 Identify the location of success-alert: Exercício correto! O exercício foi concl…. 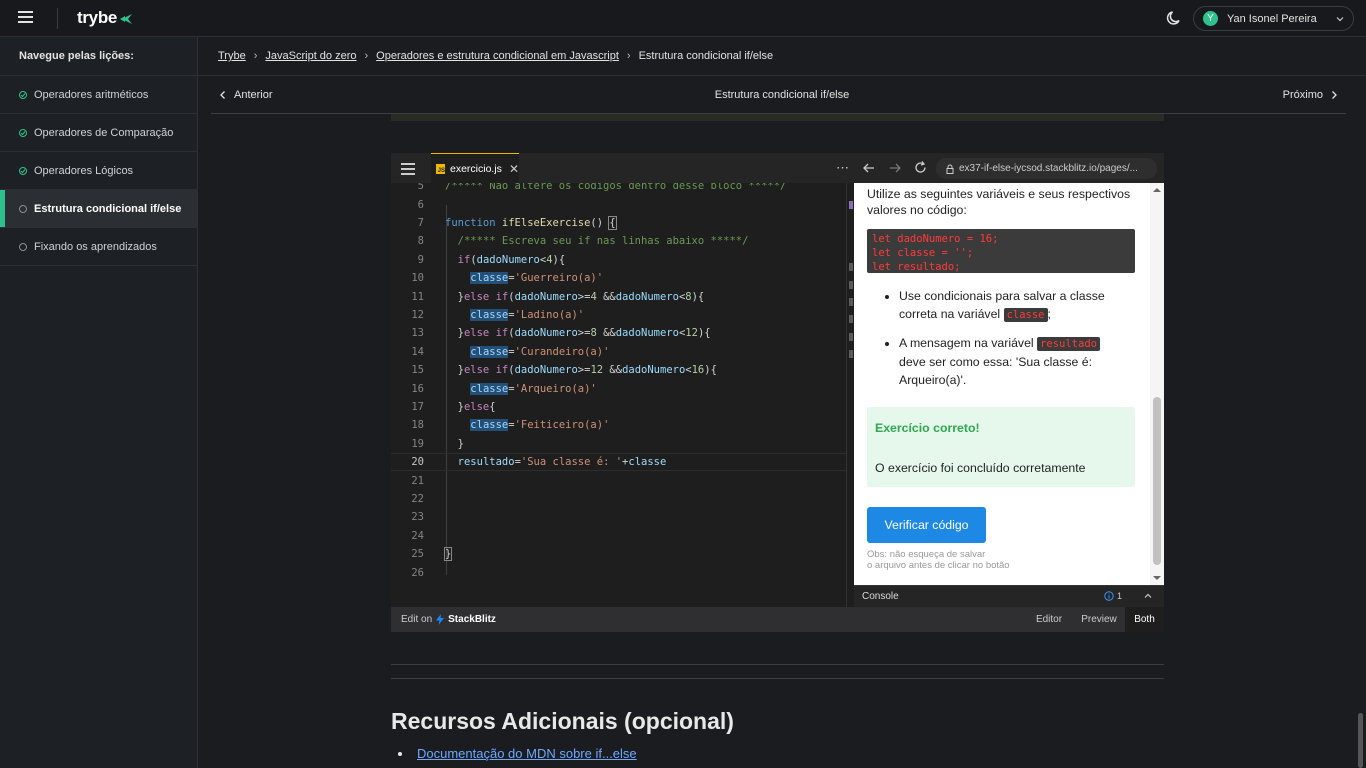
(1001, 447).